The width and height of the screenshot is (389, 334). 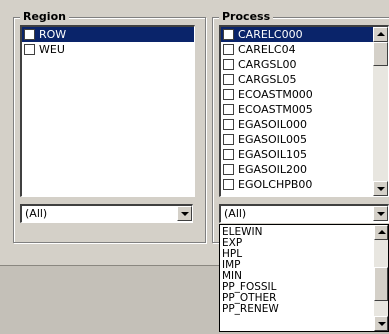 What do you see at coordinates (270, 34) in the screenshot?
I see `process-item-label: CARELC000` at bounding box center [270, 34].